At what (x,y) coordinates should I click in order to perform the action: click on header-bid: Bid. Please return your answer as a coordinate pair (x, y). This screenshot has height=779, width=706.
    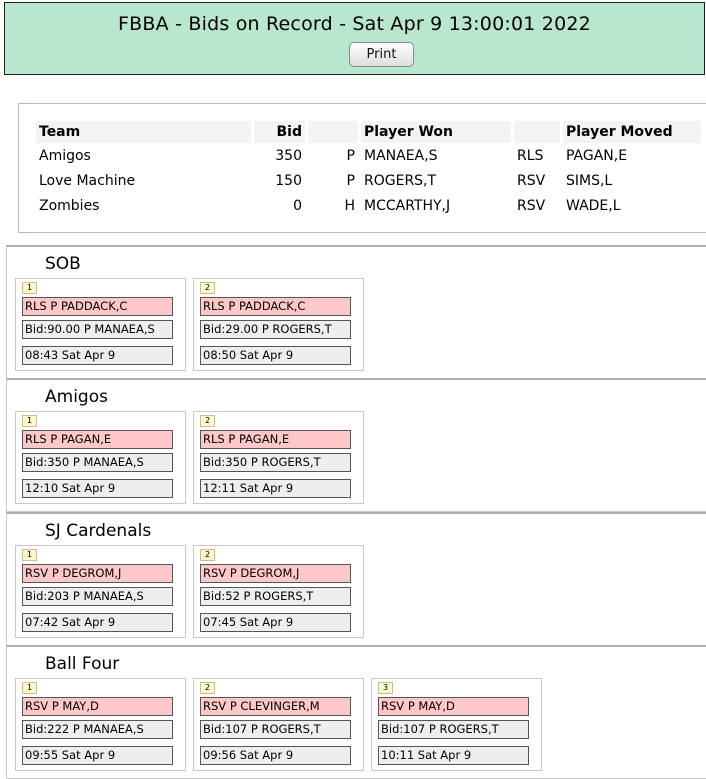
    Looking at the image, I should click on (279, 132).